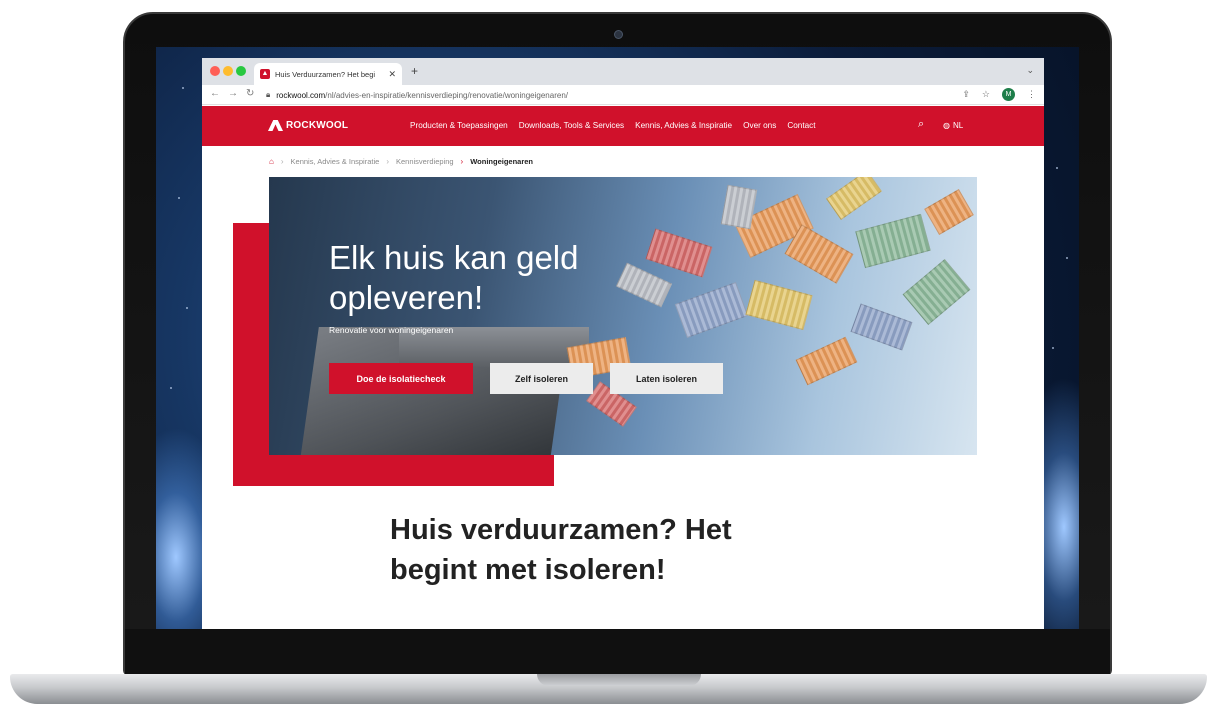  I want to click on menu-icon: ⋮, so click(1031, 94).